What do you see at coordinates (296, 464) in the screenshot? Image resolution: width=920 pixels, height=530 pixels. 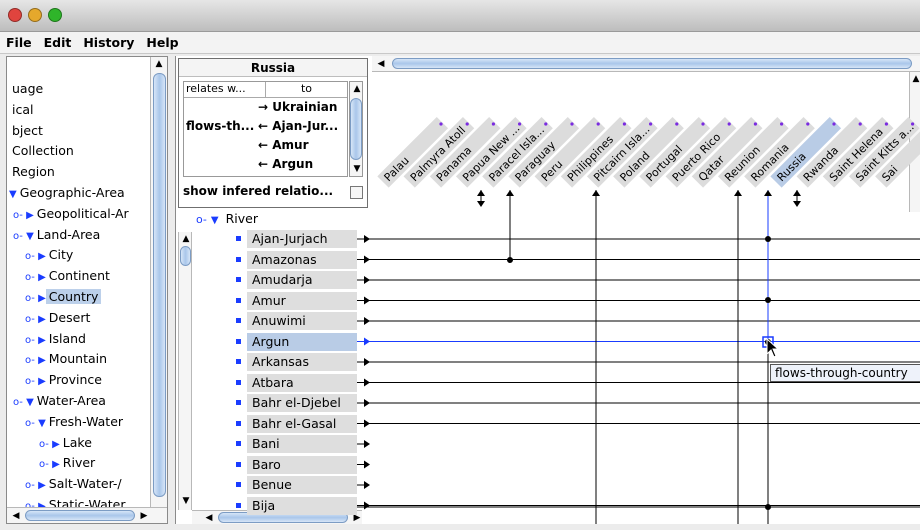 I see `matrix-row-label: Baro` at bounding box center [296, 464].